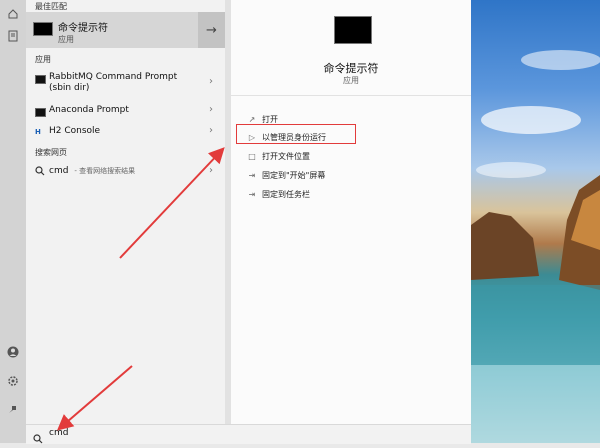 Image resolution: width=600 pixels, height=448 pixels. I want to click on arrow-right-icon: →, so click(211, 30).